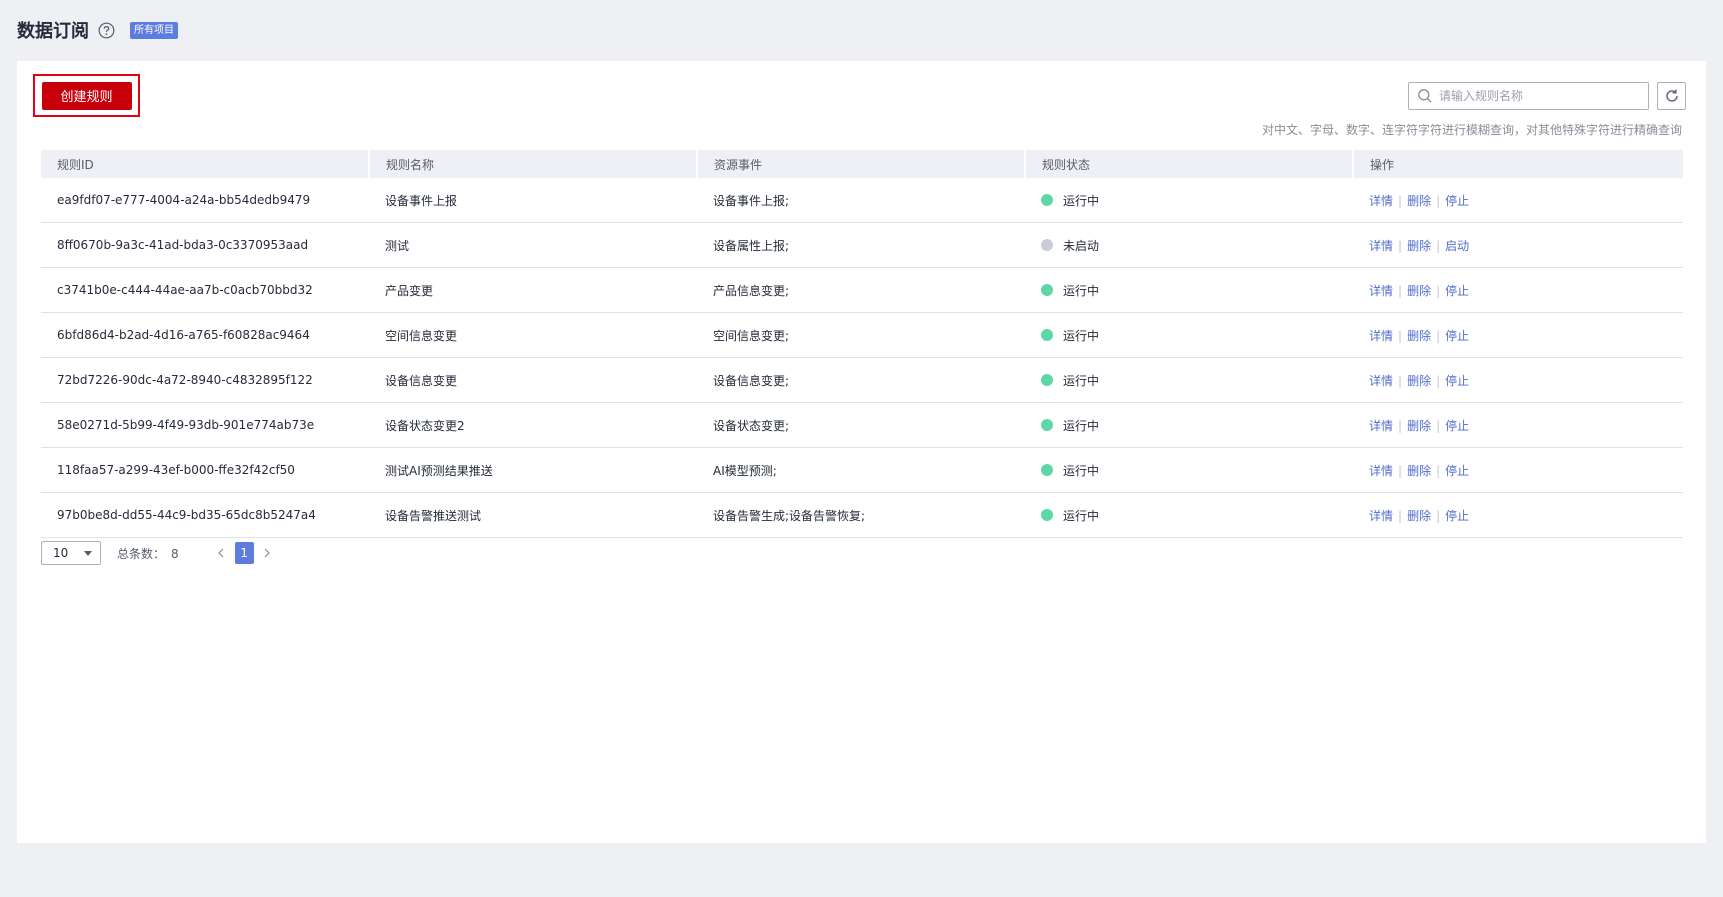  Describe the element at coordinates (205, 245) in the screenshot. I see `rule-id: 8ff0670b-9a3c-41ad-bda3-0c3370953aad` at that location.